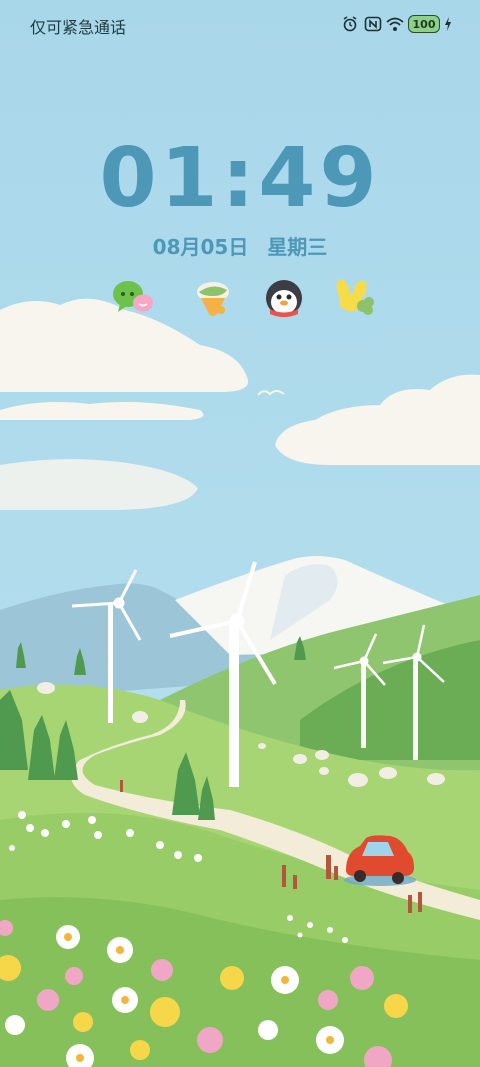 Image resolution: width=480 pixels, height=1067 pixels. What do you see at coordinates (448, 24) in the screenshot?
I see `charging-icon` at bounding box center [448, 24].